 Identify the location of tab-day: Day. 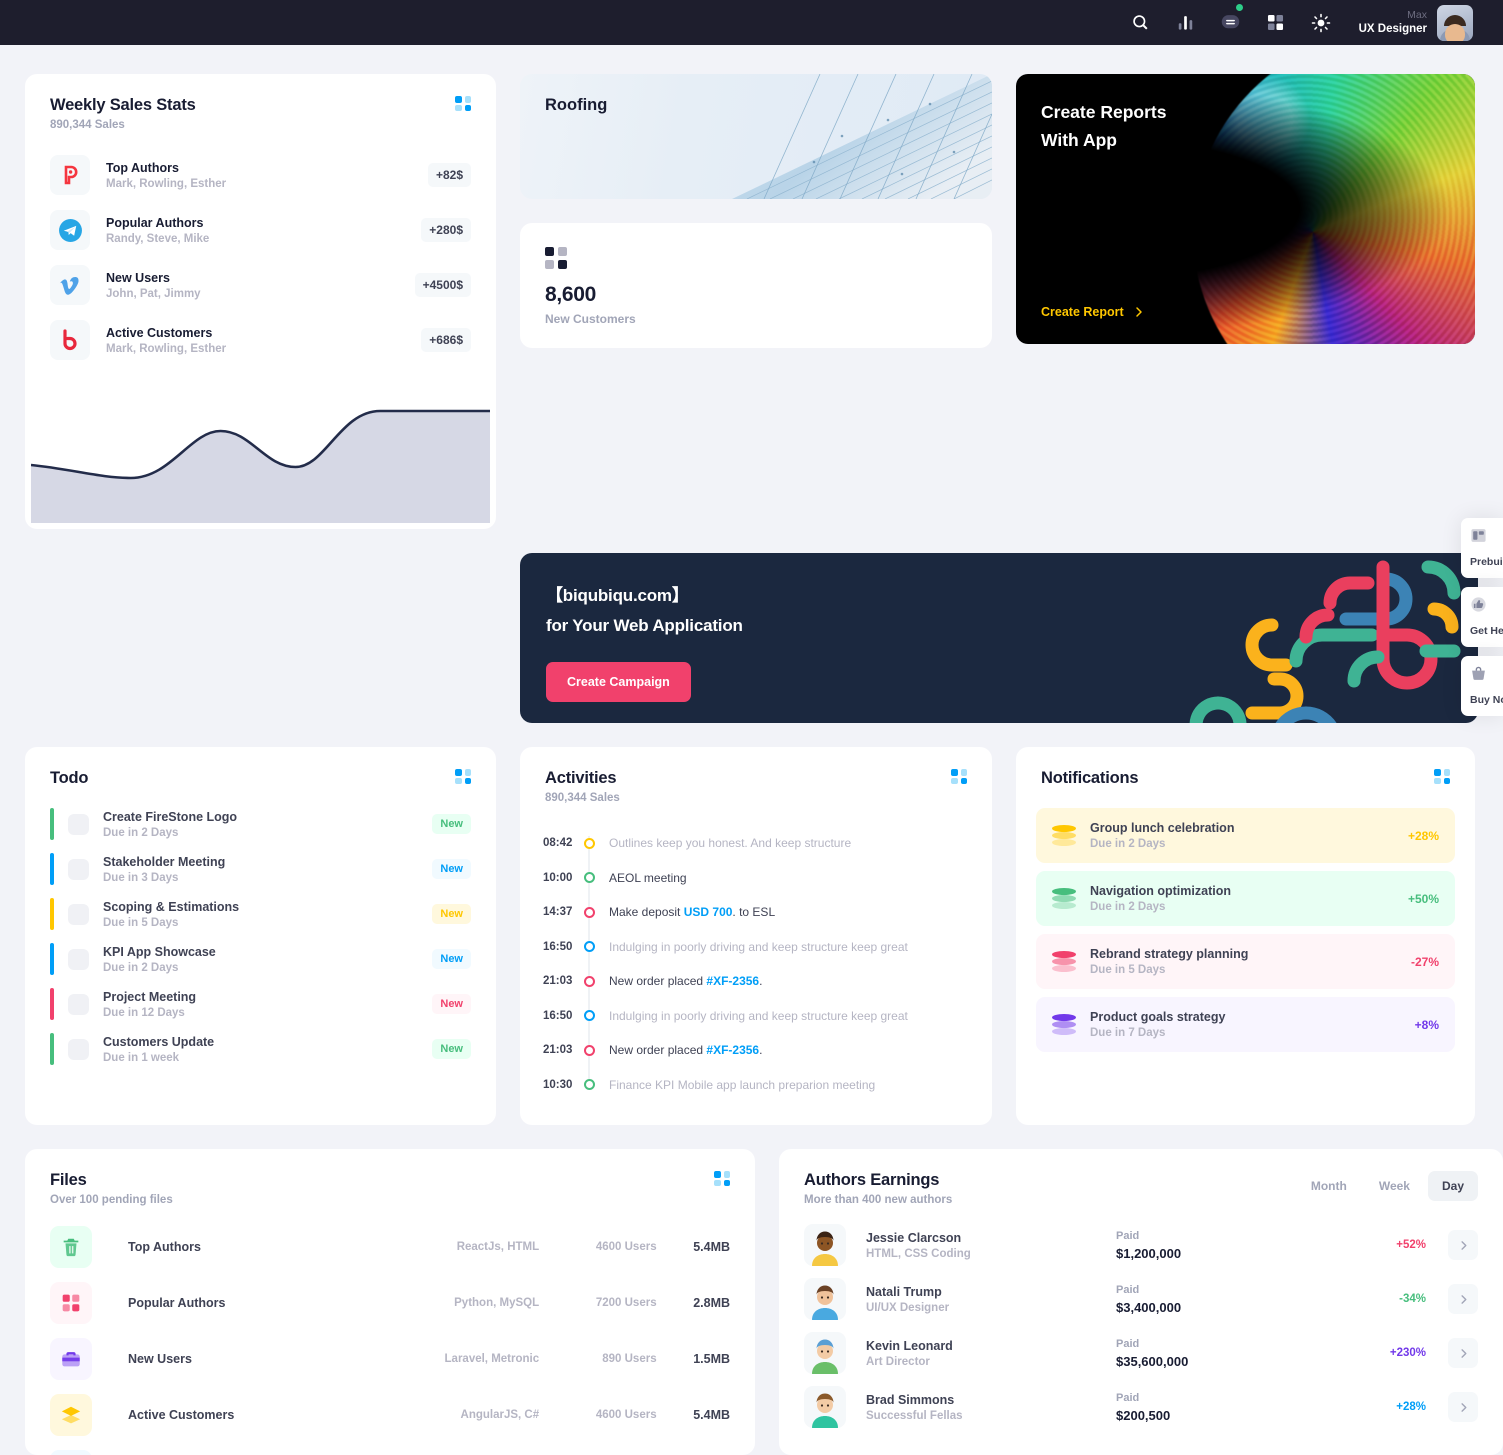
(1452, 1186).